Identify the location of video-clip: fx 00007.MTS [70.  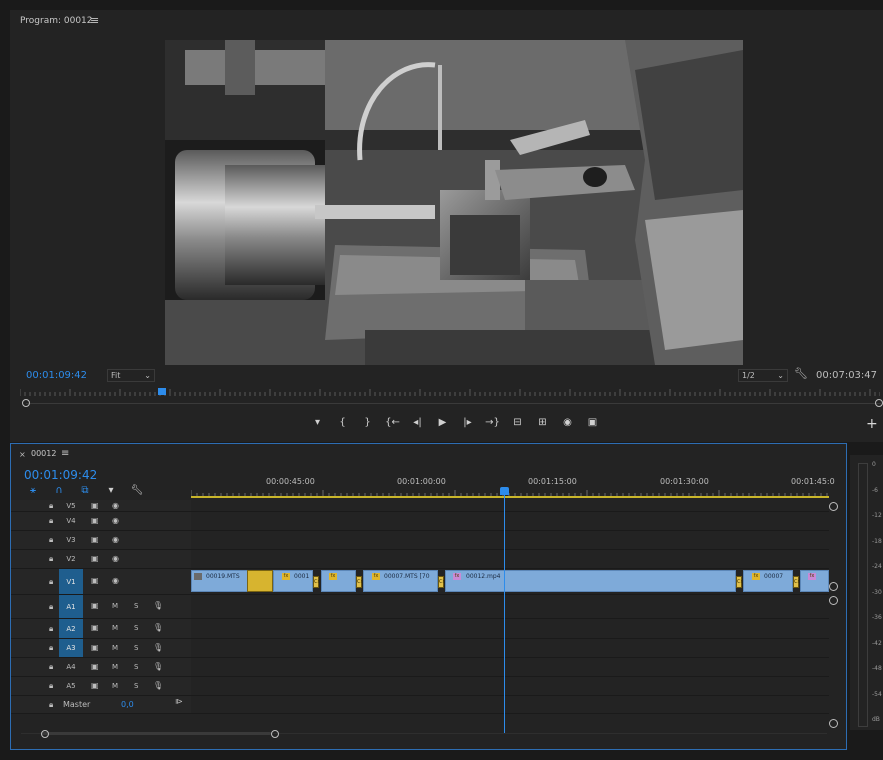
(400, 581).